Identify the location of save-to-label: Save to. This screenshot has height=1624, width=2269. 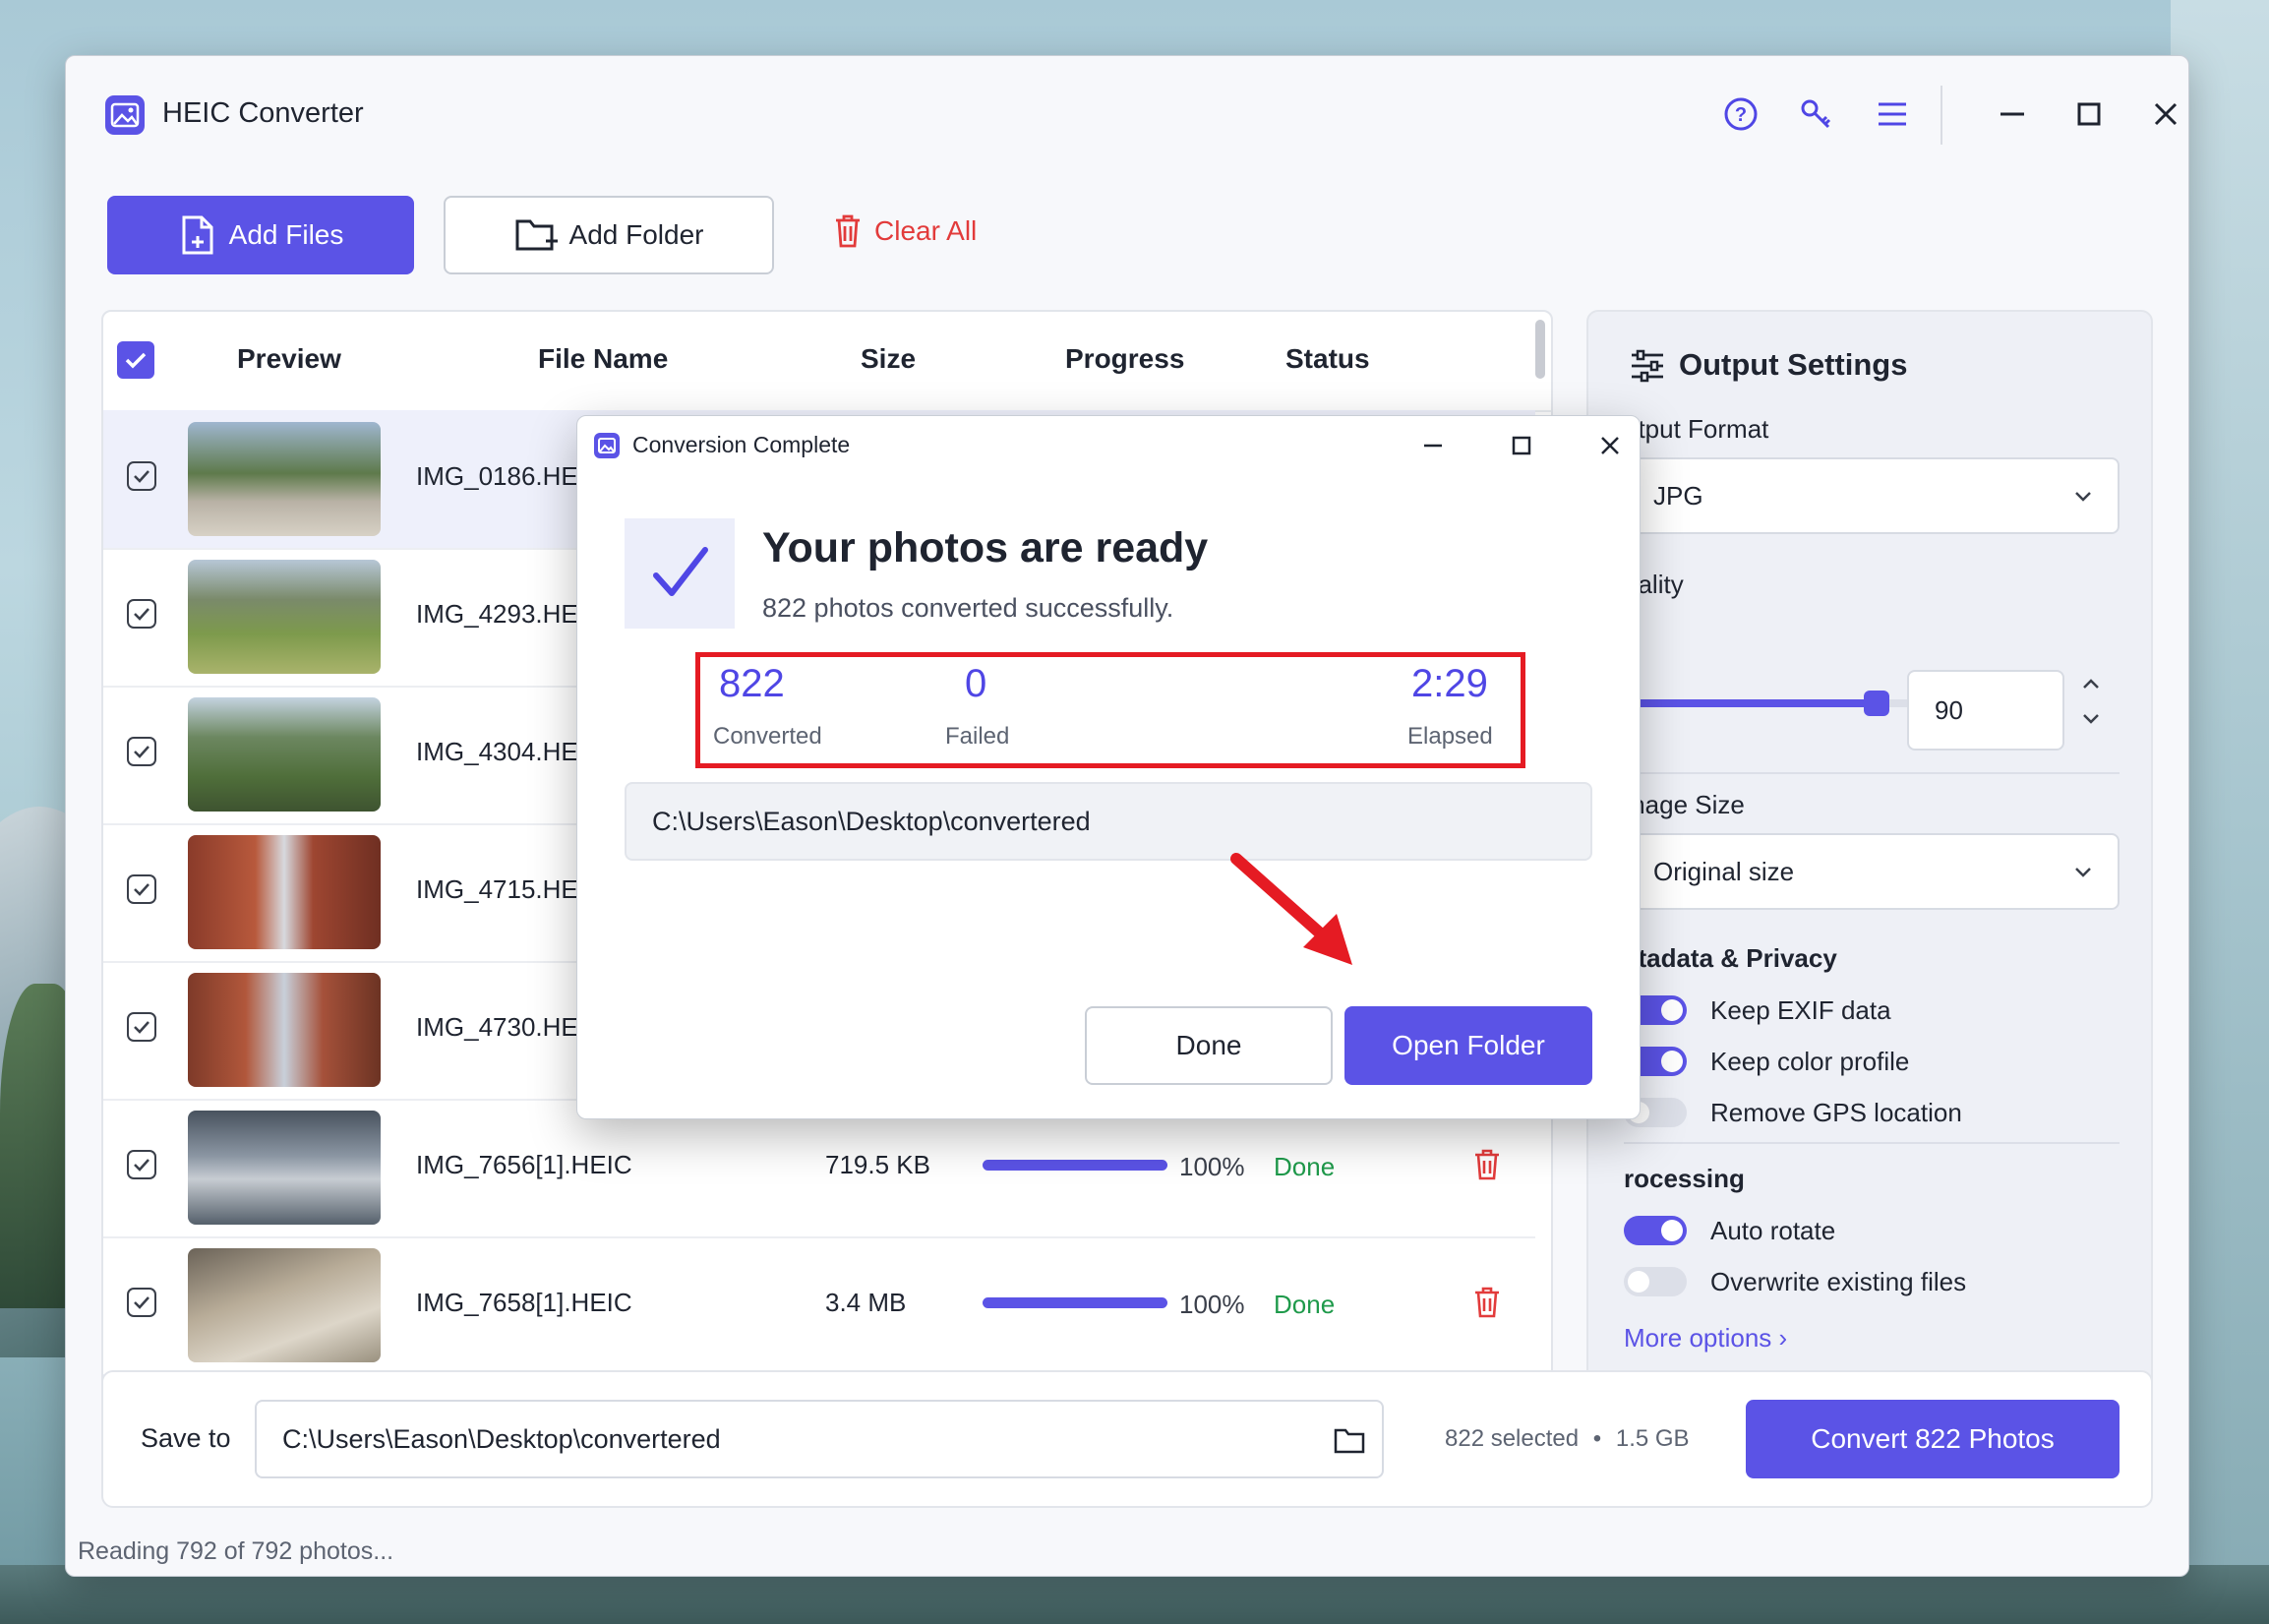
(186, 1438).